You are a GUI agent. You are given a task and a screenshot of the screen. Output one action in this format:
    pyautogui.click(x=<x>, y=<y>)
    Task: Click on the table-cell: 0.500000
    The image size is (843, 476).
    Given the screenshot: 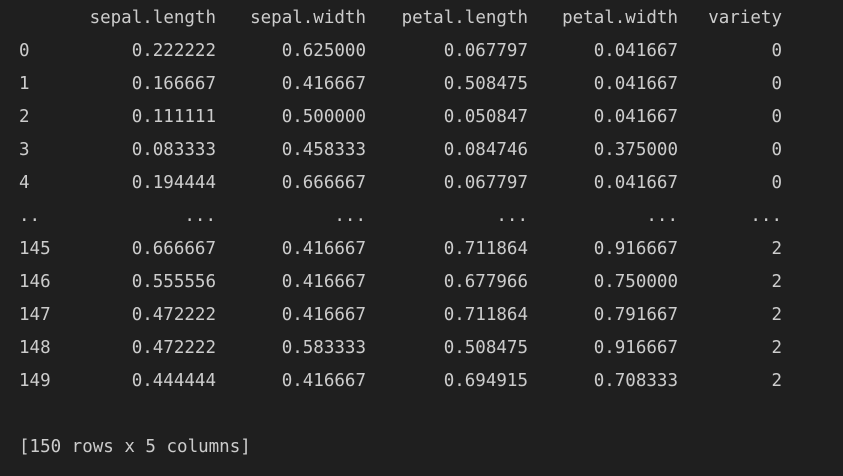 What is the action you would take?
    pyautogui.click(x=323, y=117)
    